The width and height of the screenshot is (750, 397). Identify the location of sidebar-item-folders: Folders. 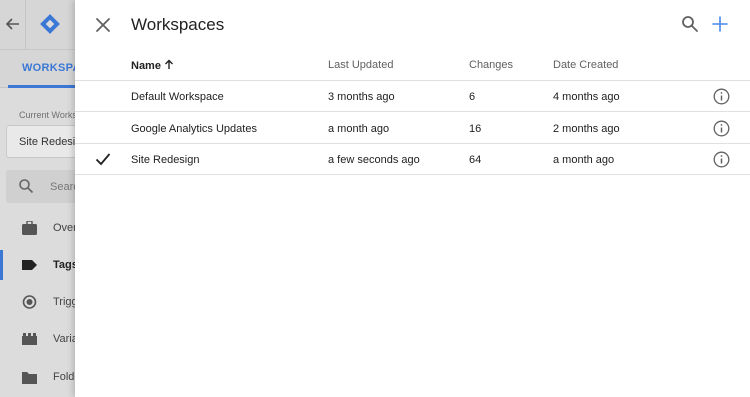
(45, 377).